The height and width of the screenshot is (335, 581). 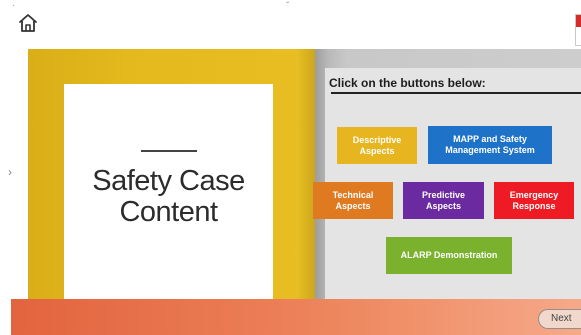 What do you see at coordinates (377, 145) in the screenshot?
I see `descriptive-aspects-button: Descriptive Aspects` at bounding box center [377, 145].